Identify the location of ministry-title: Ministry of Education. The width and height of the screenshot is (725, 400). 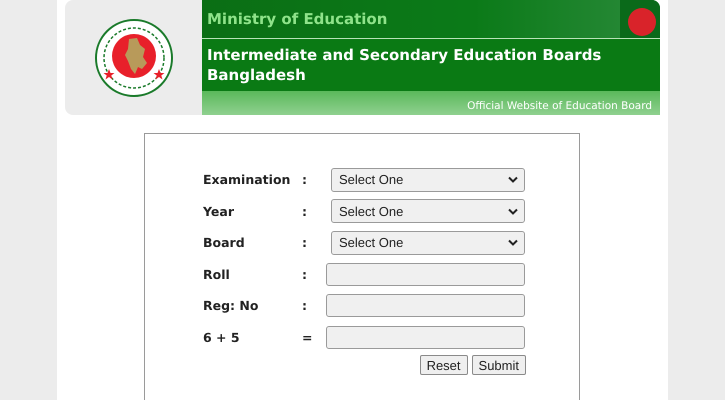
(297, 19).